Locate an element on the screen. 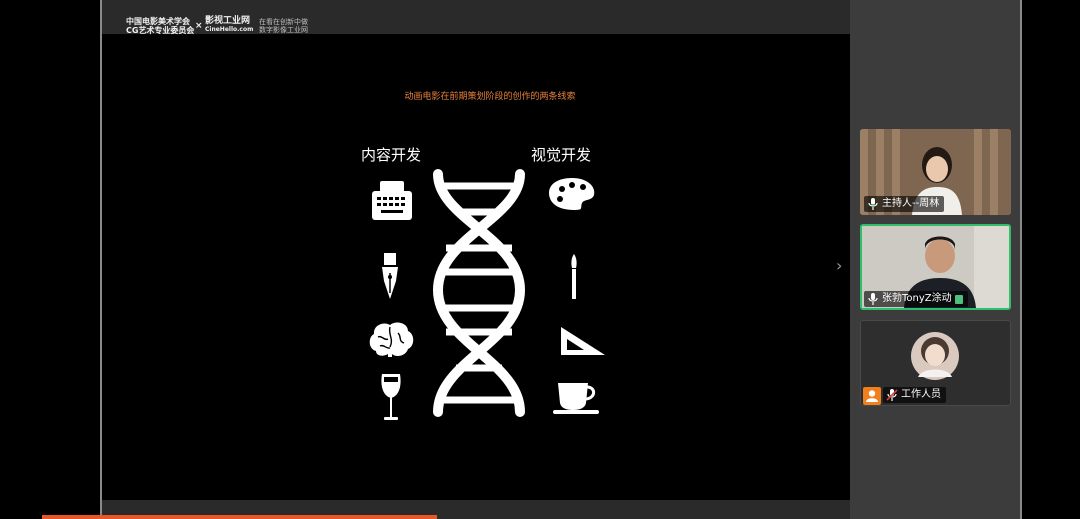 This screenshot has width=1080, height=519. paintbrush-icon is located at coordinates (574, 276).